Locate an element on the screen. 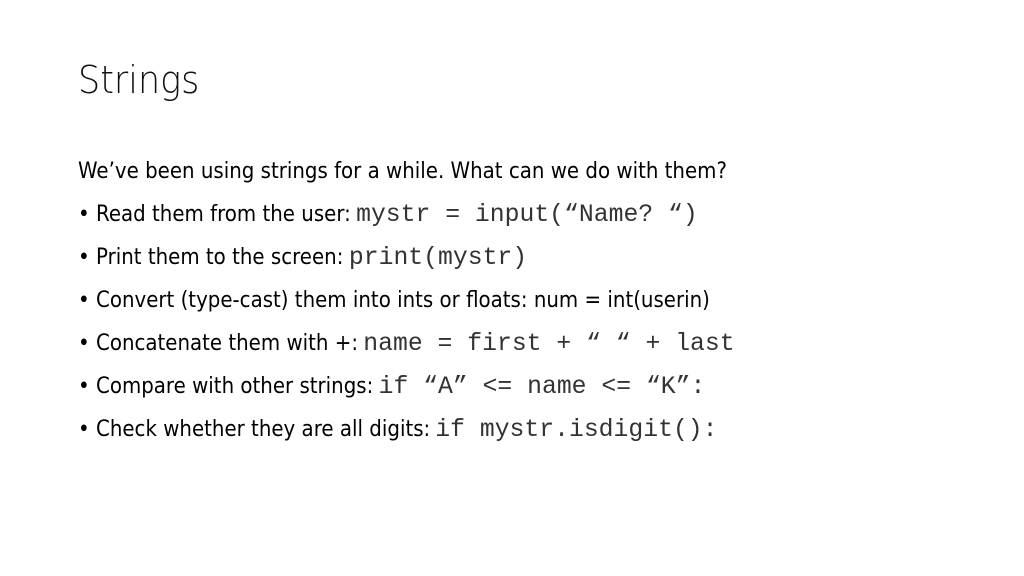 This screenshot has width=1024, height=576. bullet-text: Concatenate them with +: is located at coordinates (227, 343).